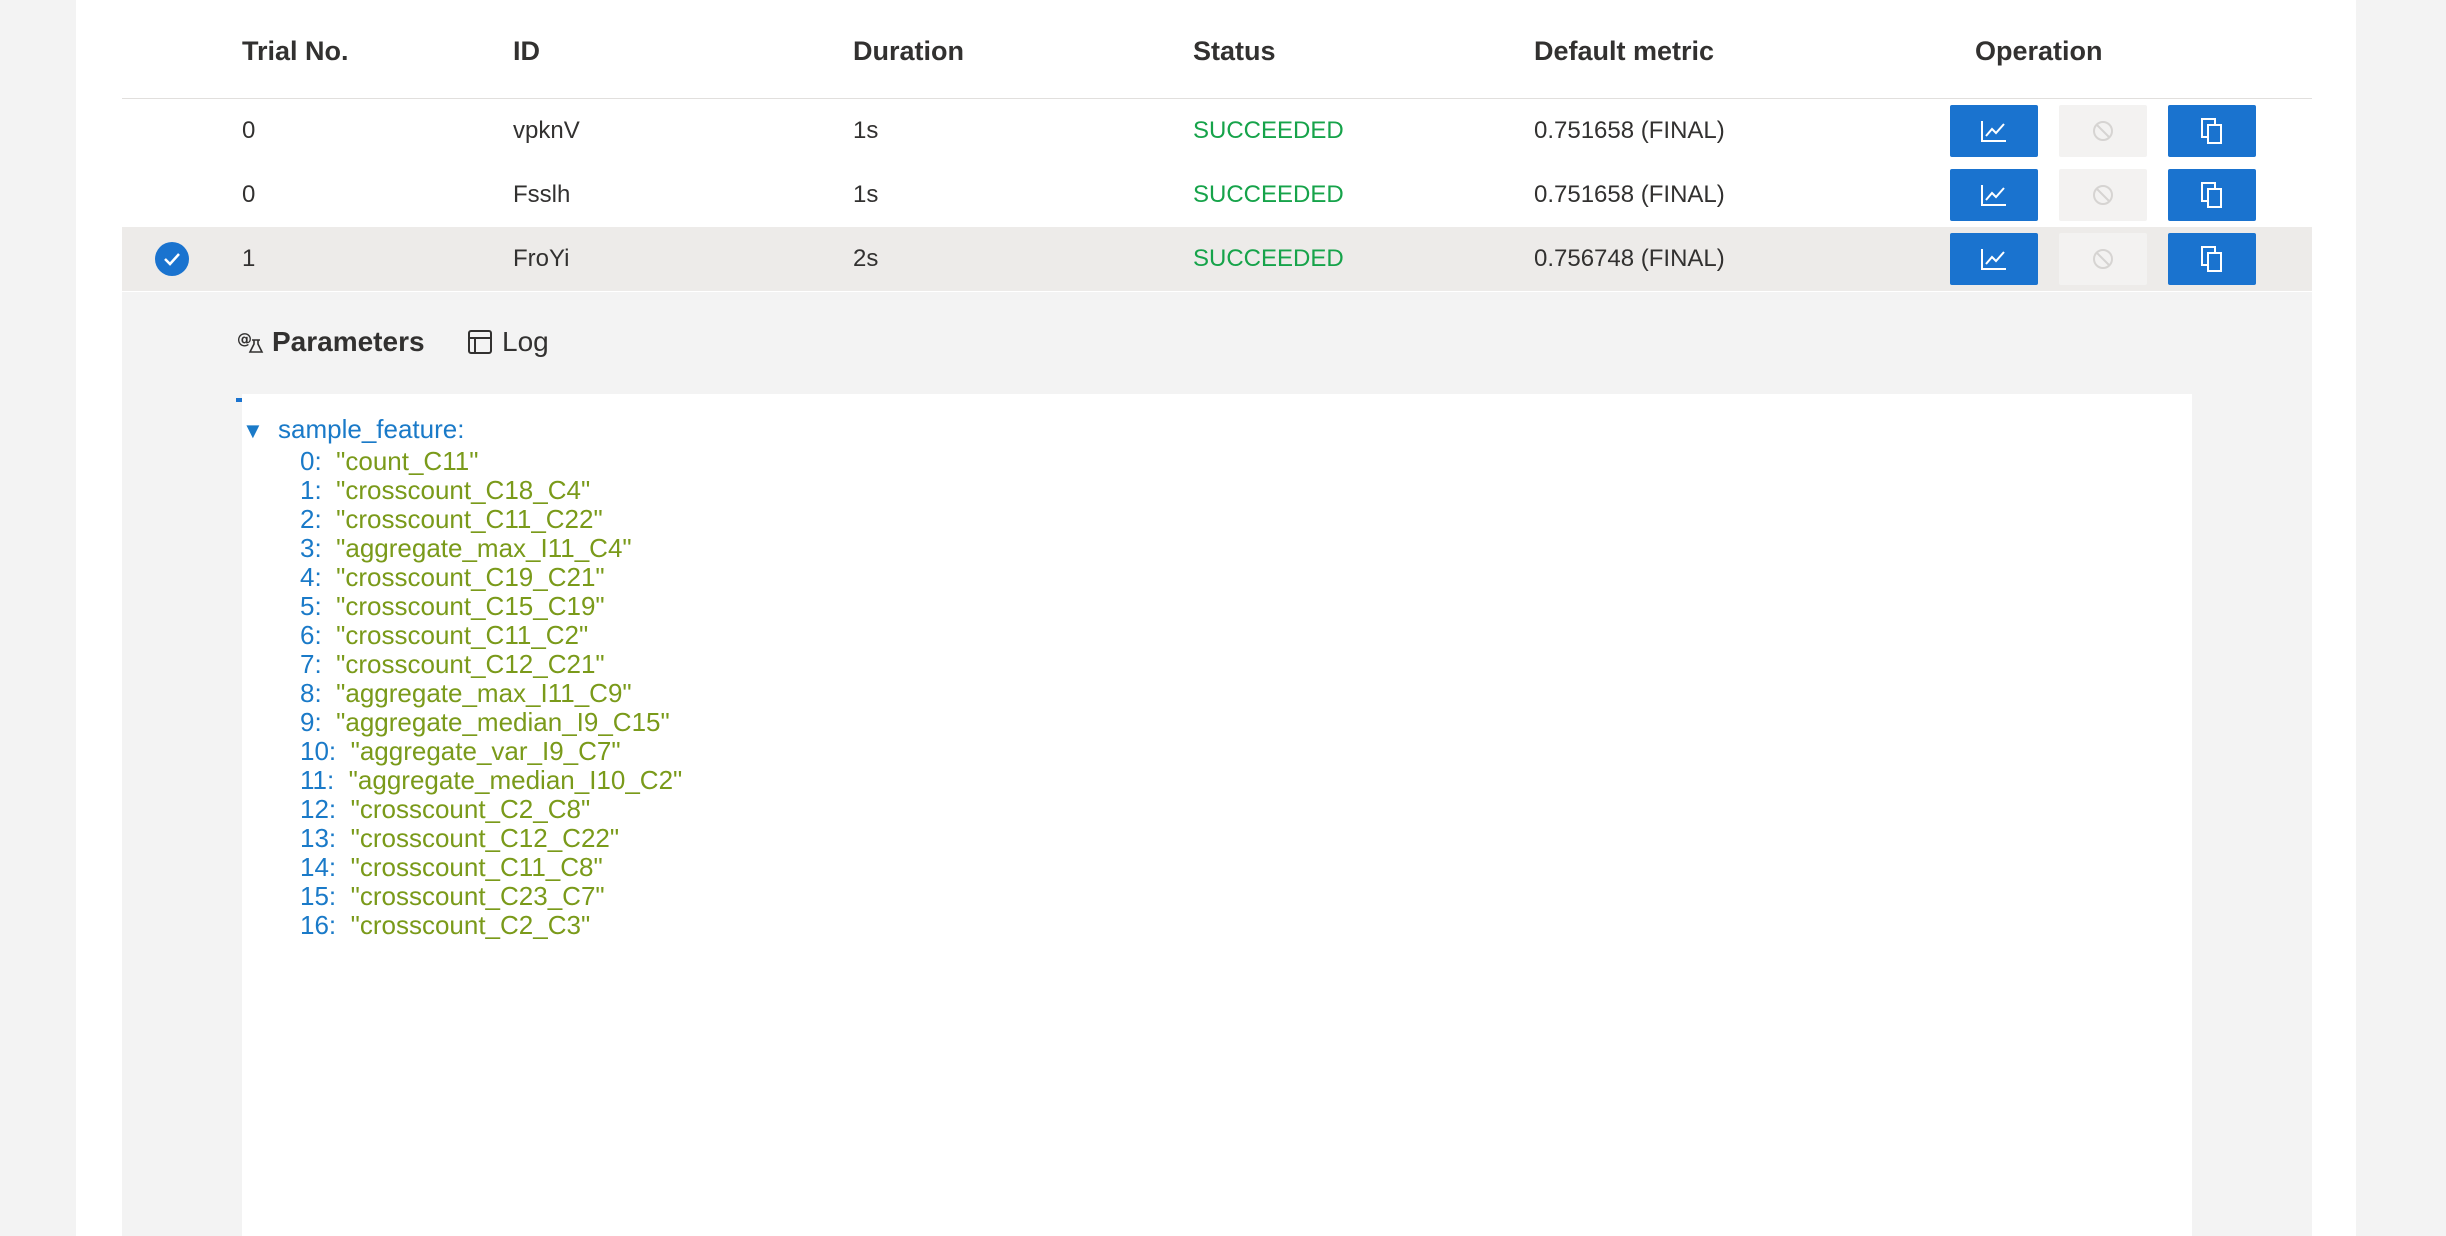 The height and width of the screenshot is (1236, 2446). What do you see at coordinates (317, 780) in the screenshot?
I see `tree-item-key: 11:` at bounding box center [317, 780].